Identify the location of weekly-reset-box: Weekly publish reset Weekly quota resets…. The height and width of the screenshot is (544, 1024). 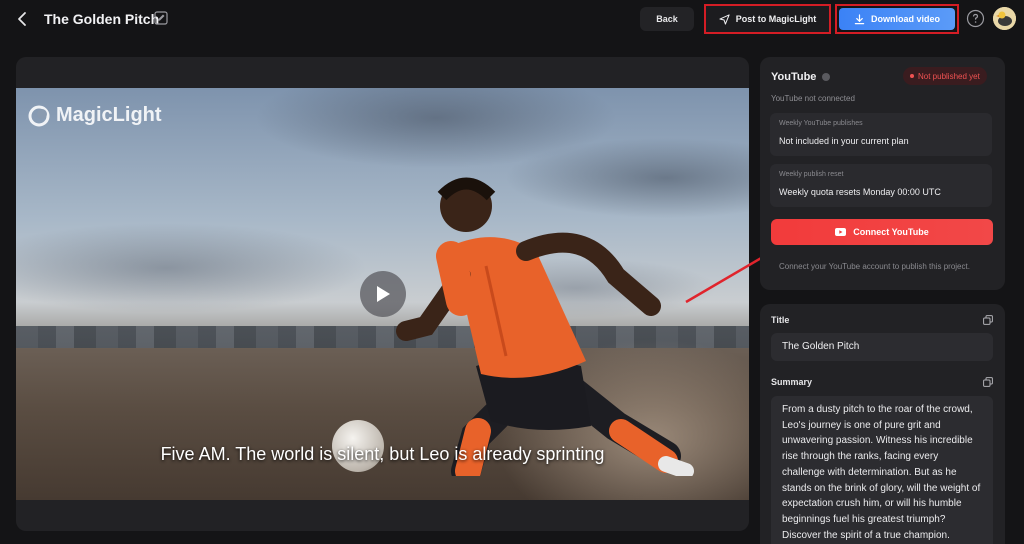
(881, 185).